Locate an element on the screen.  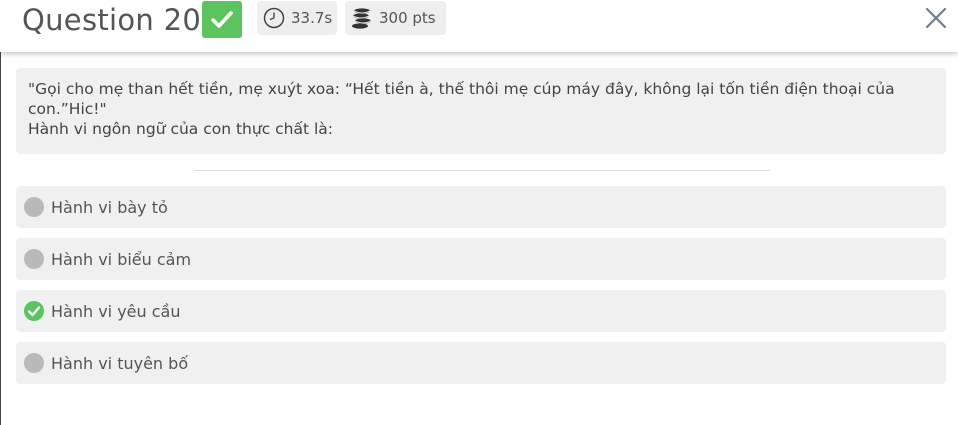
answer-option-1: Hành vi bày tỏ is located at coordinates (481, 207).